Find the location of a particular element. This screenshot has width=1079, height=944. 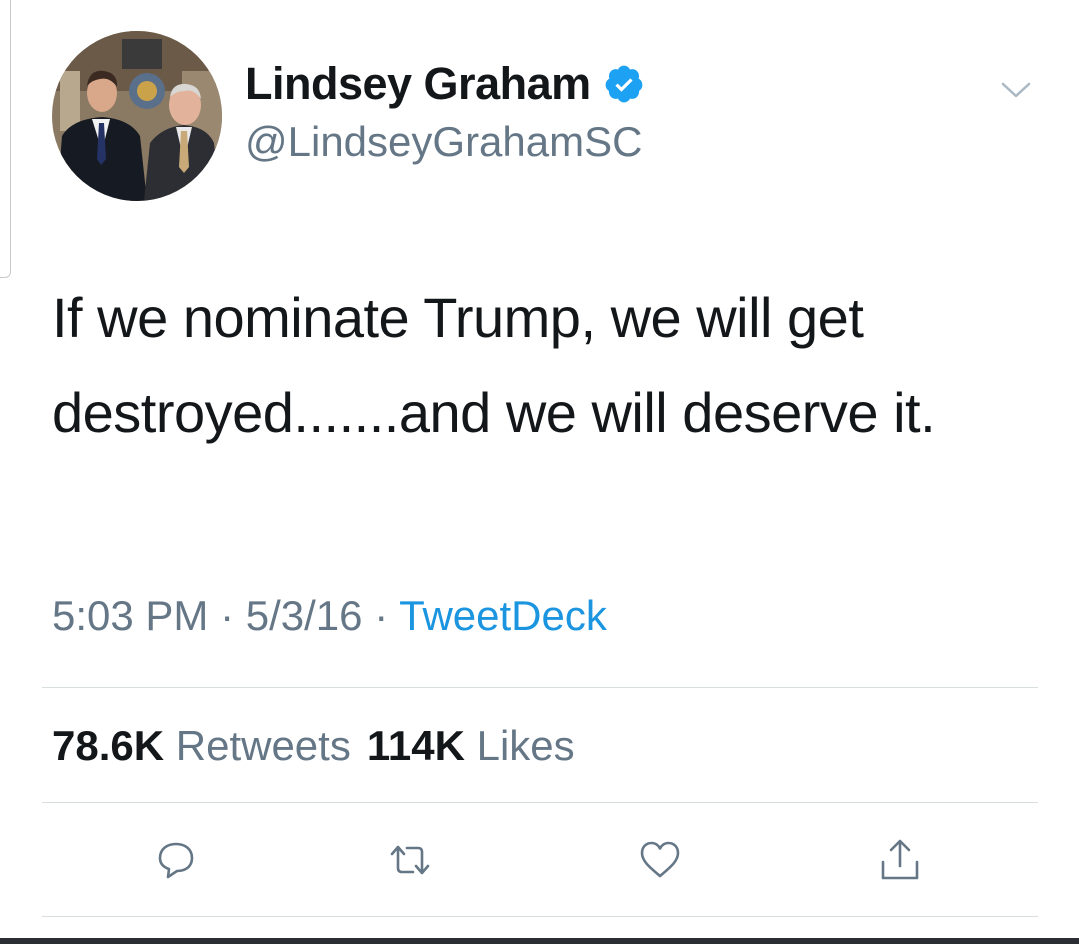

tweet-date: 5/3/16 is located at coordinates (304, 615).